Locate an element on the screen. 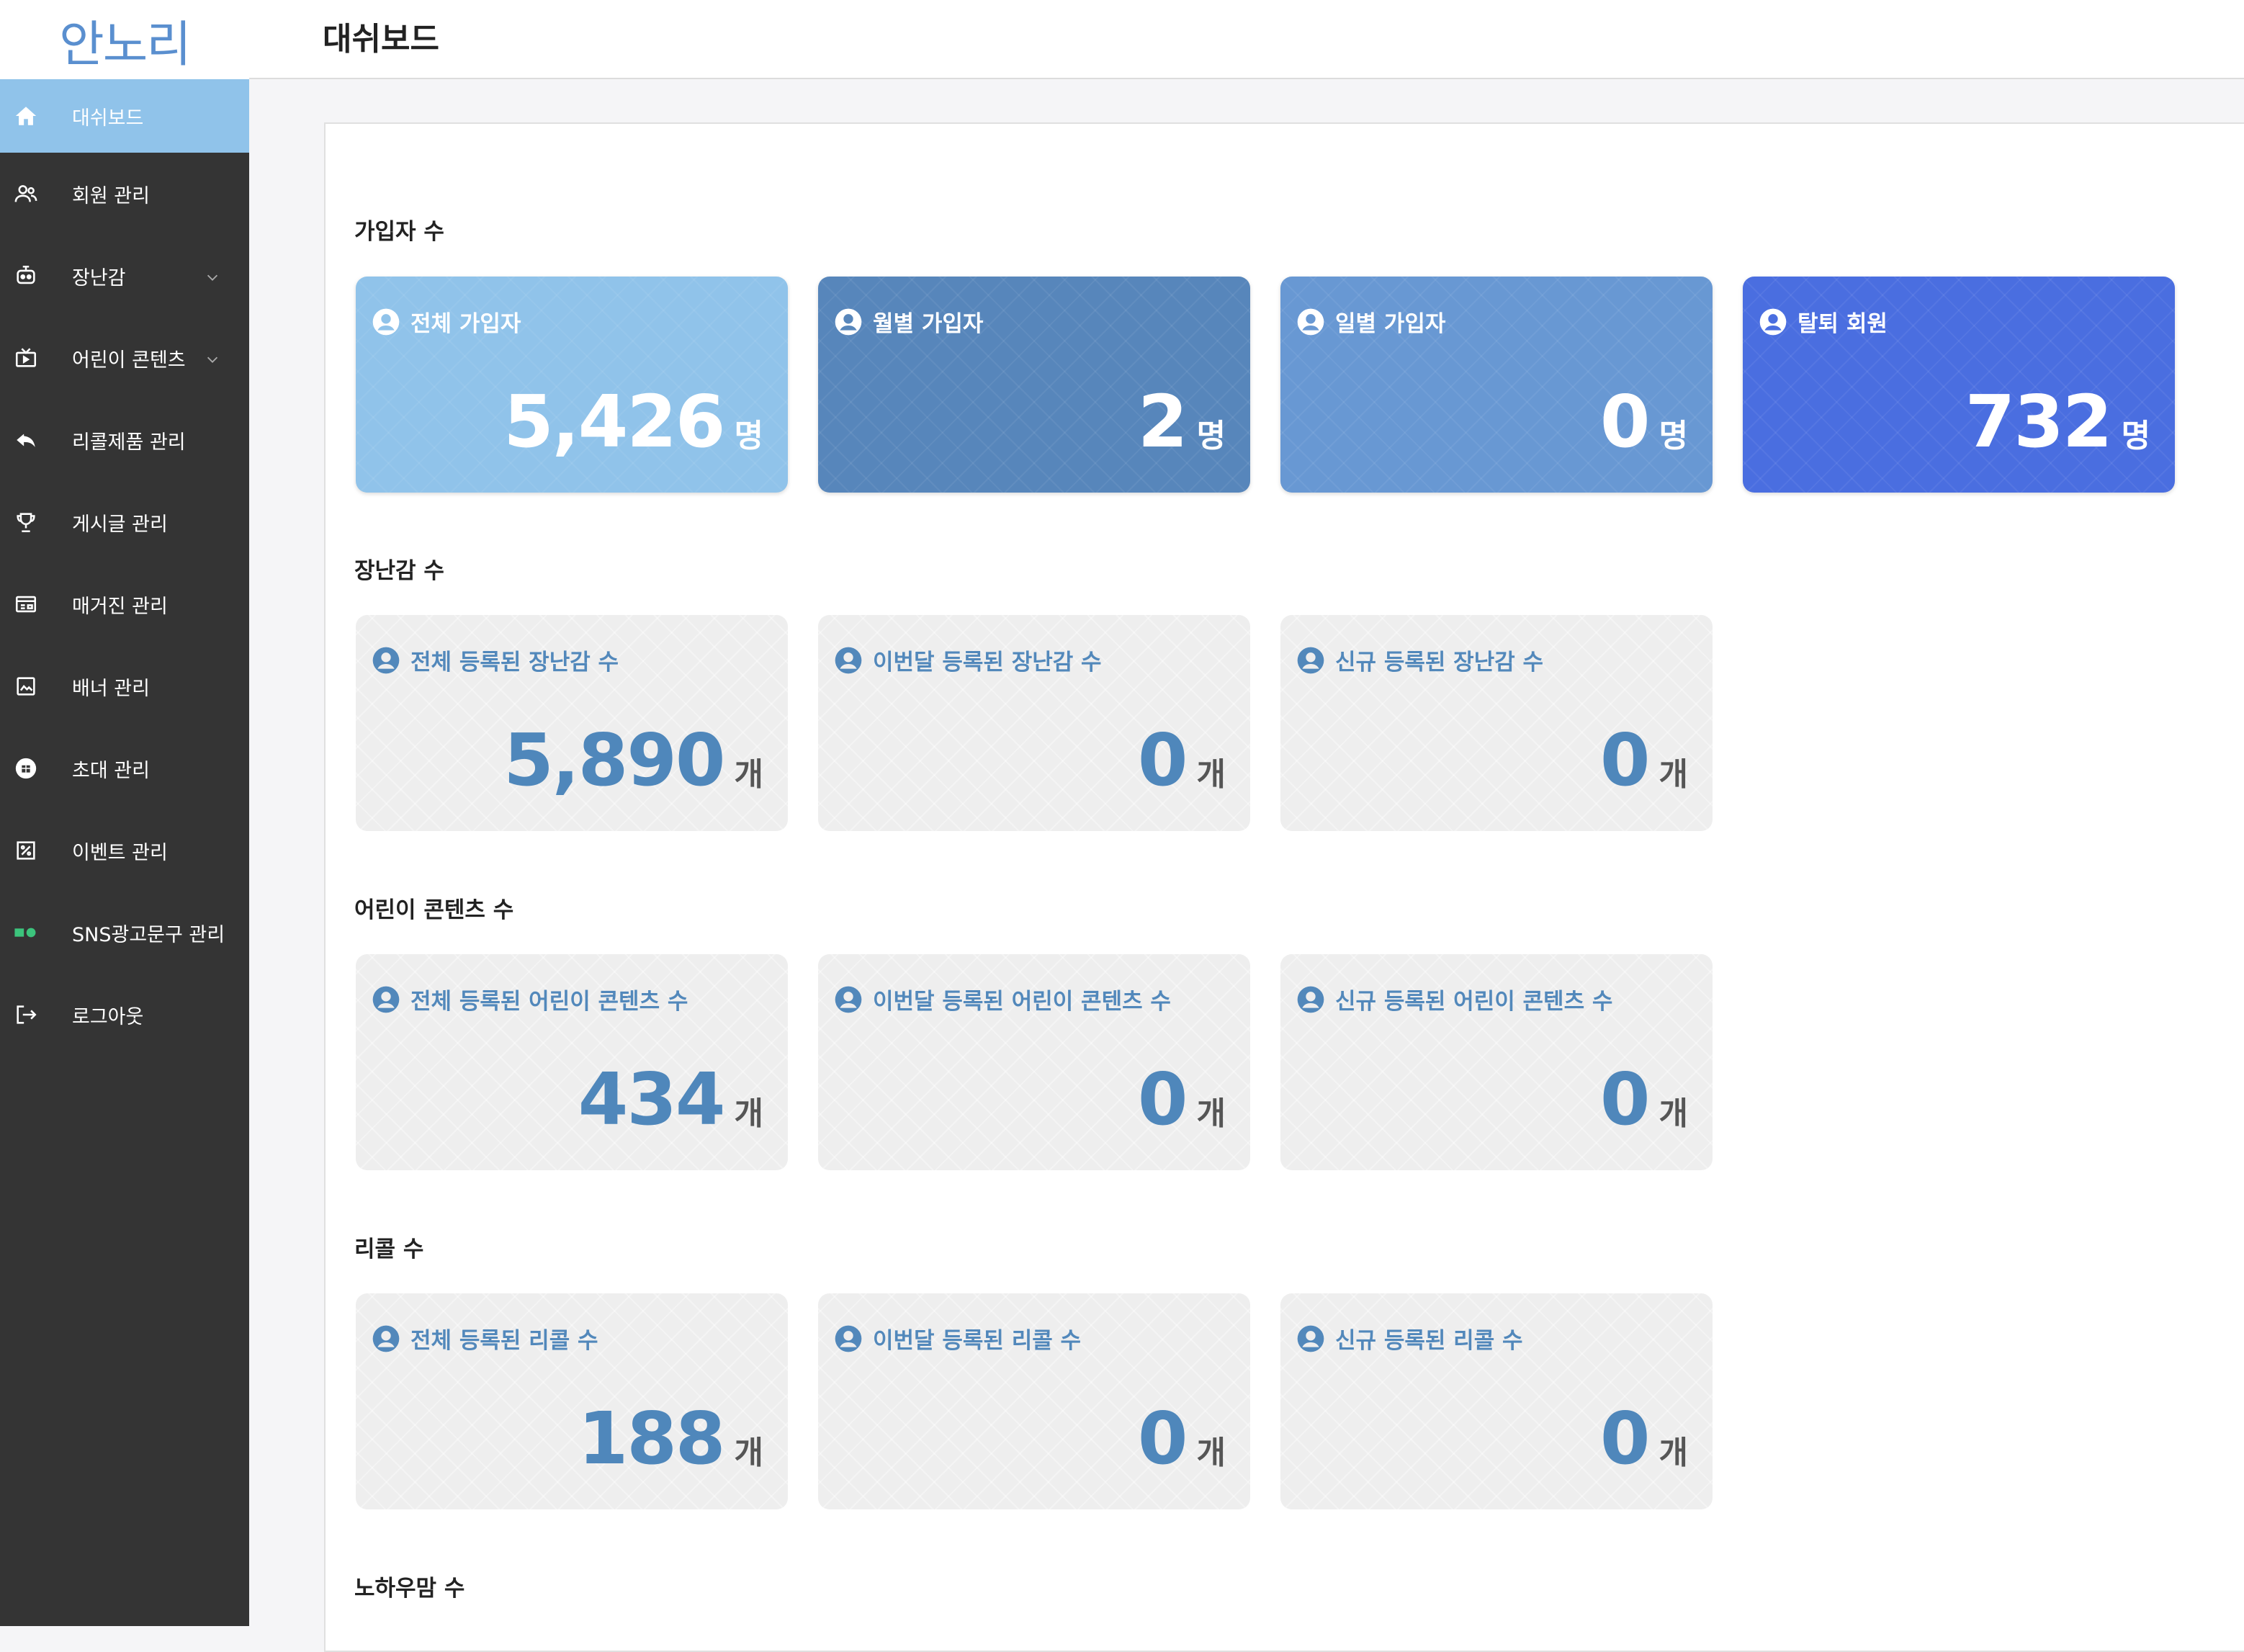 The width and height of the screenshot is (2244, 1652). sidebar-item-banner: 배너 관리 is located at coordinates (124, 686).